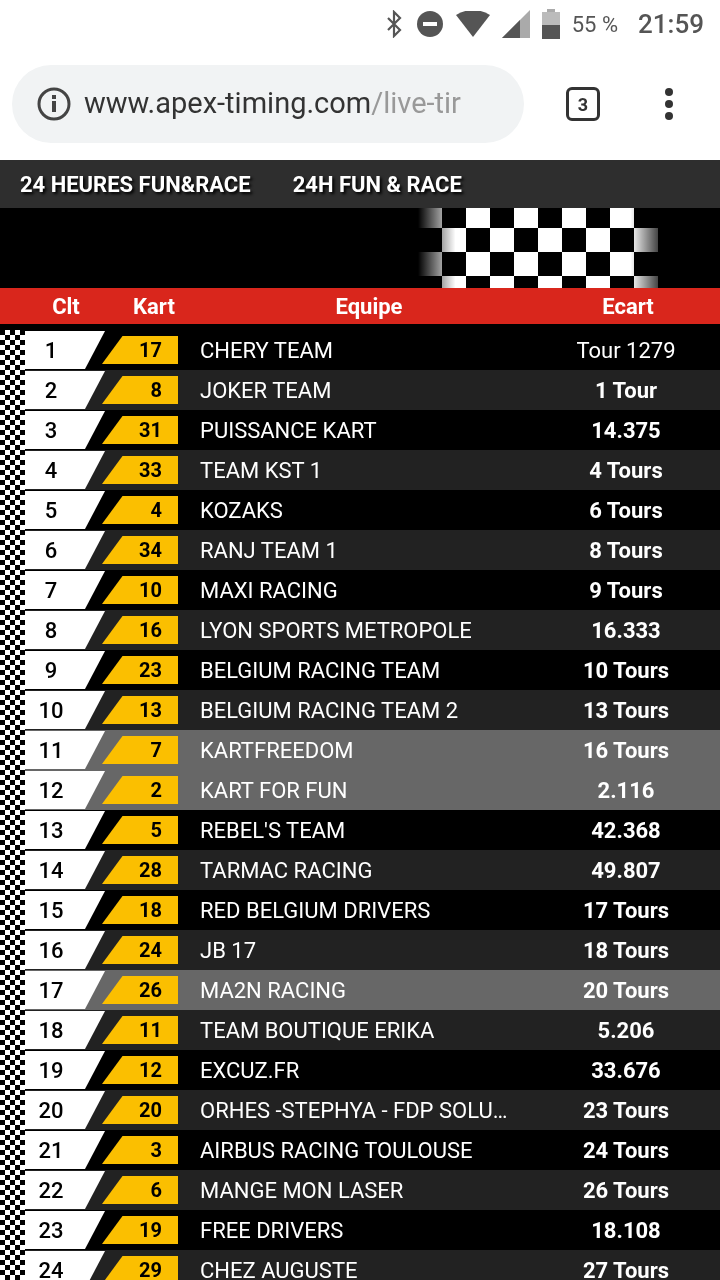 The width and height of the screenshot is (720, 1280). I want to click on gap-value: 10 Tours, so click(626, 670).